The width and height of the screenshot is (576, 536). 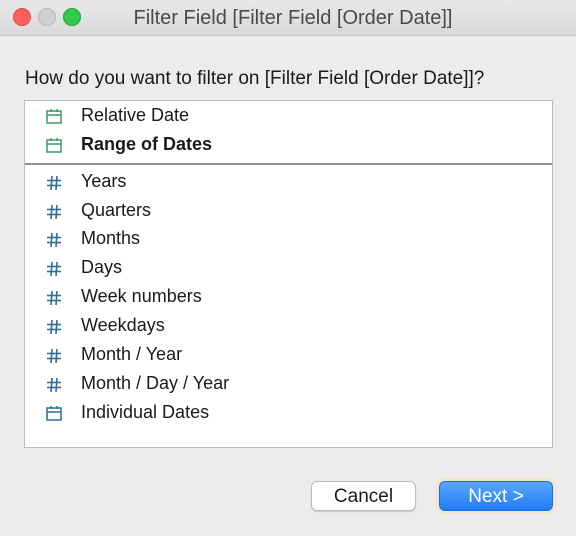 I want to click on list-item-individual-dates: Individual Dates, so click(x=288, y=413).